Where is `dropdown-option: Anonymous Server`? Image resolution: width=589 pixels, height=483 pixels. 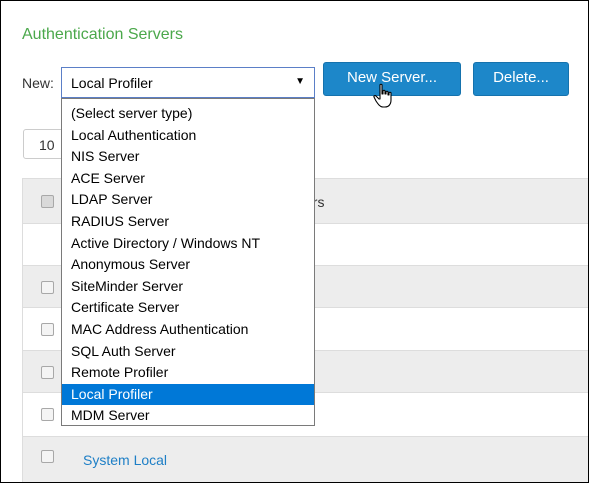
dropdown-option: Anonymous Server is located at coordinates (188, 265).